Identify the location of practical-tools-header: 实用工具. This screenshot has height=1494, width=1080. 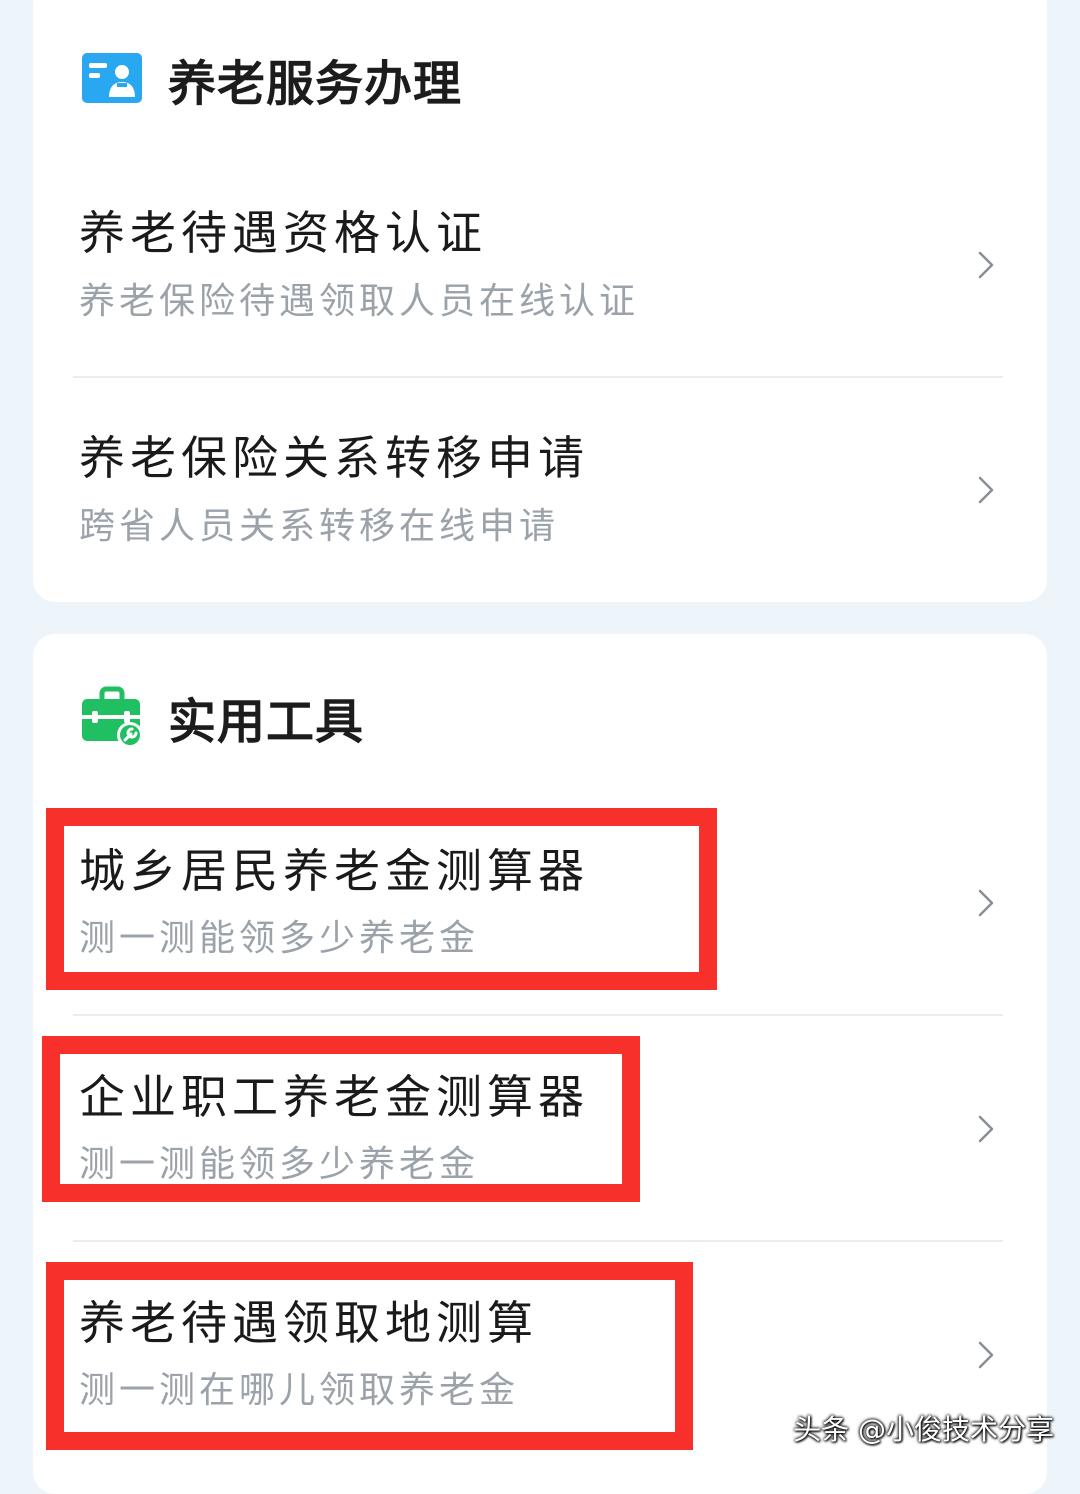
(222, 717).